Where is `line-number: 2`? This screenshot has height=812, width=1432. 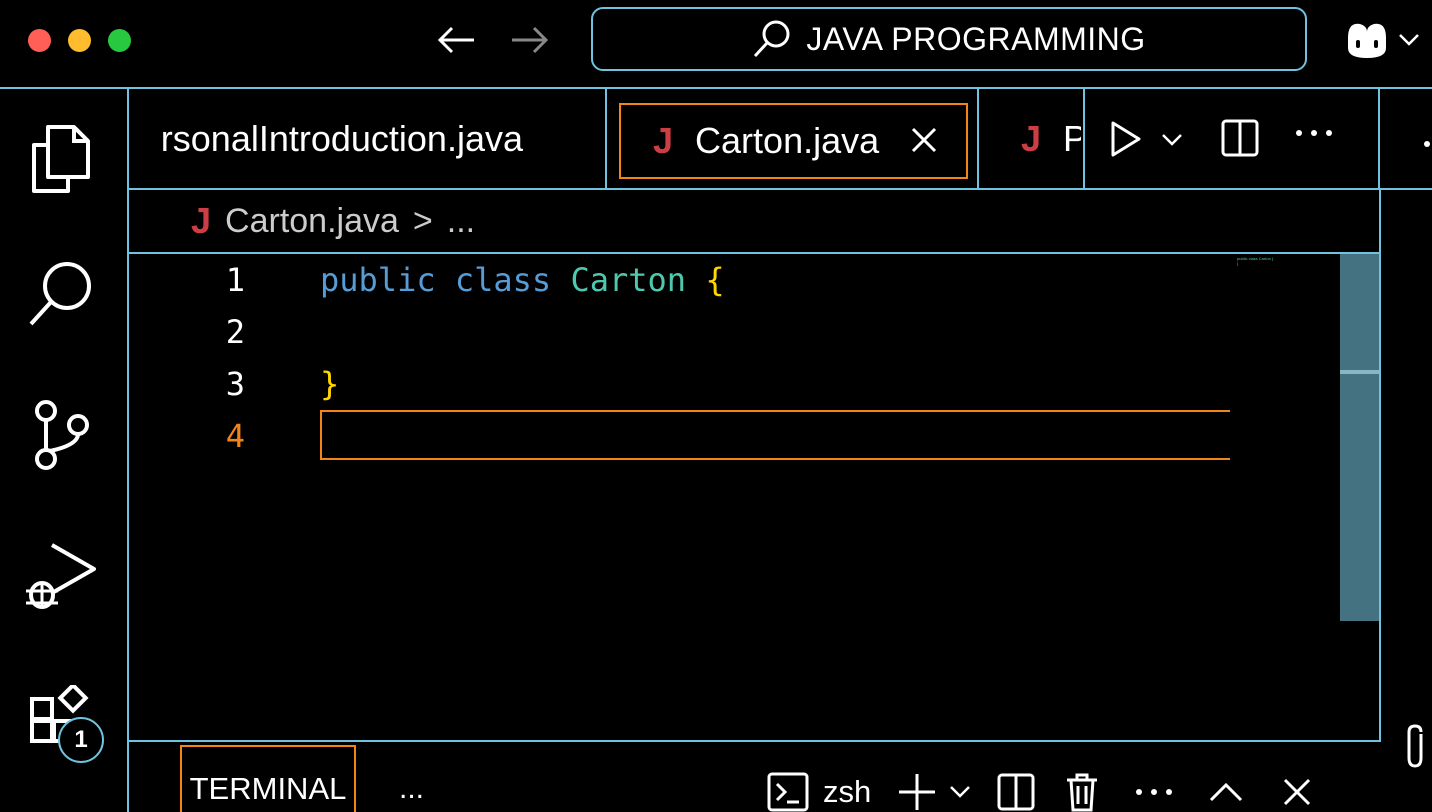
line-number: 2 is located at coordinates (235, 332).